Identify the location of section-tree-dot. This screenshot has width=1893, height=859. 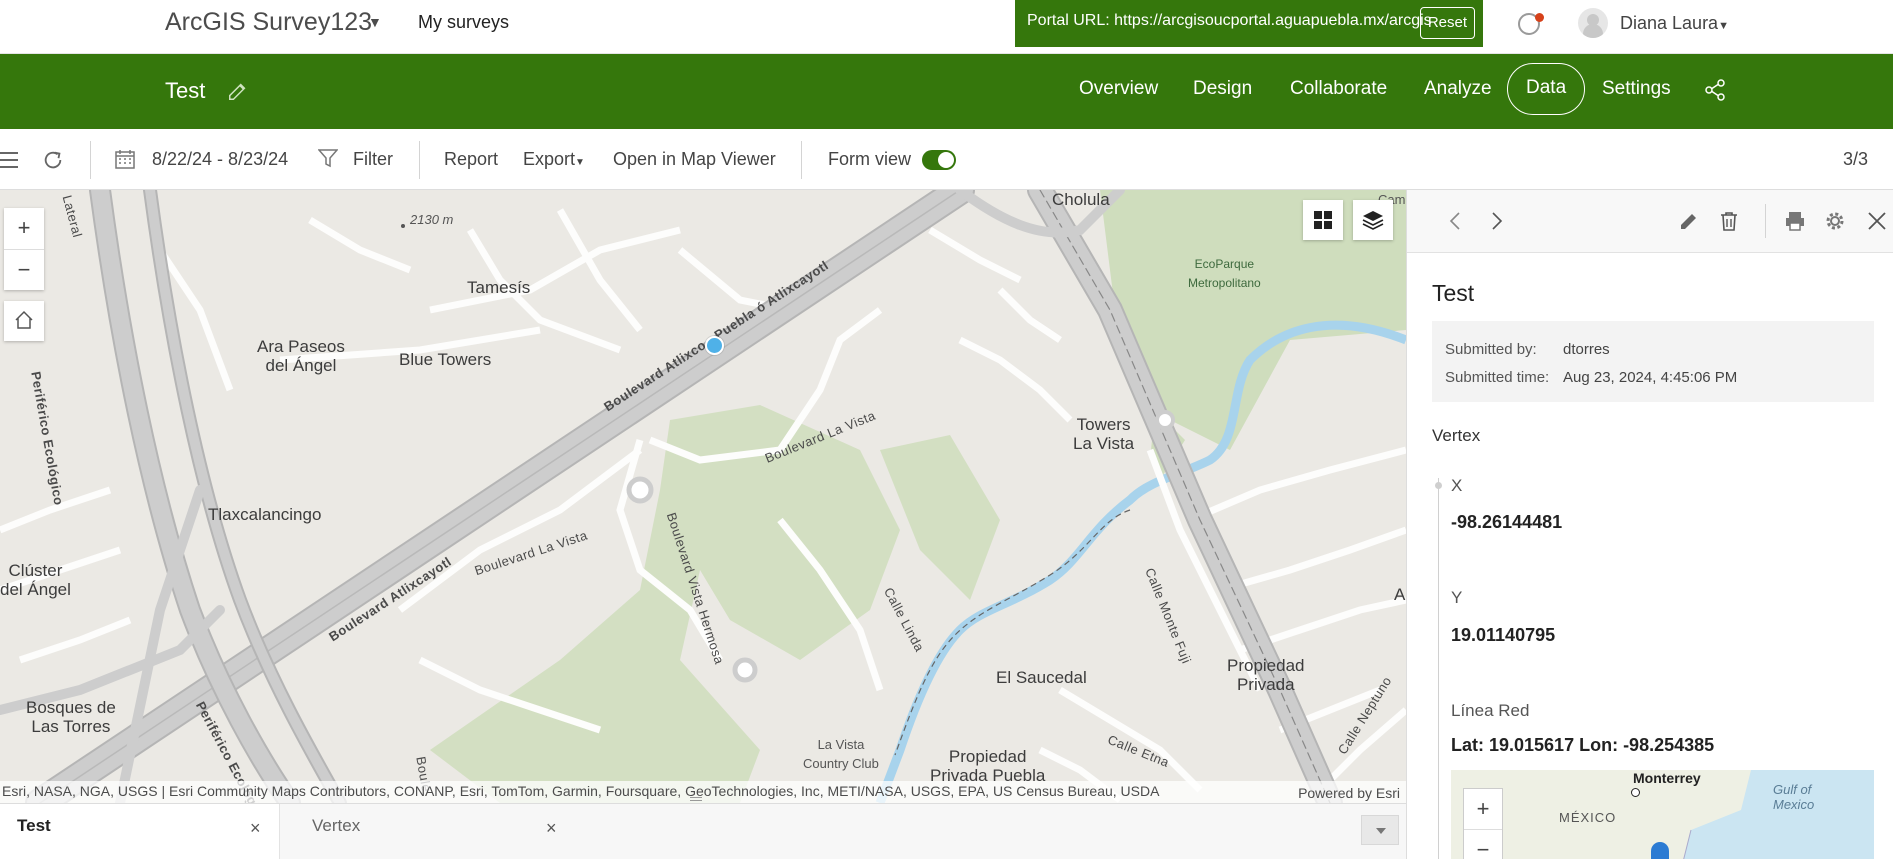
(1438, 485).